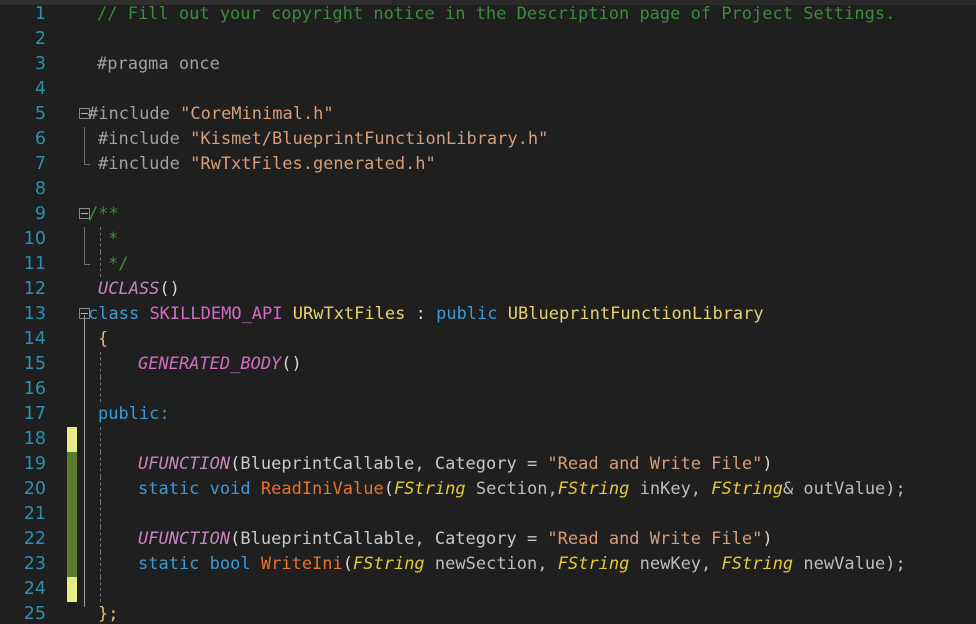 This screenshot has width=976, height=624. What do you see at coordinates (40, 139) in the screenshot?
I see `line-number: 6` at bounding box center [40, 139].